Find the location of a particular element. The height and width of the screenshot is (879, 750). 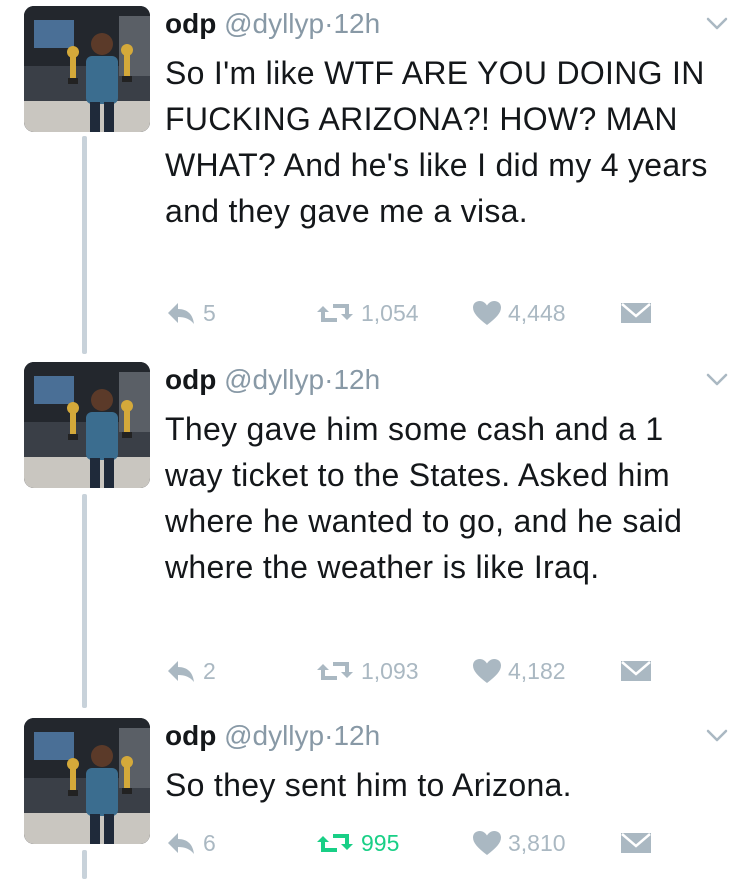

retweet-count: 1,093 is located at coordinates (390, 670).